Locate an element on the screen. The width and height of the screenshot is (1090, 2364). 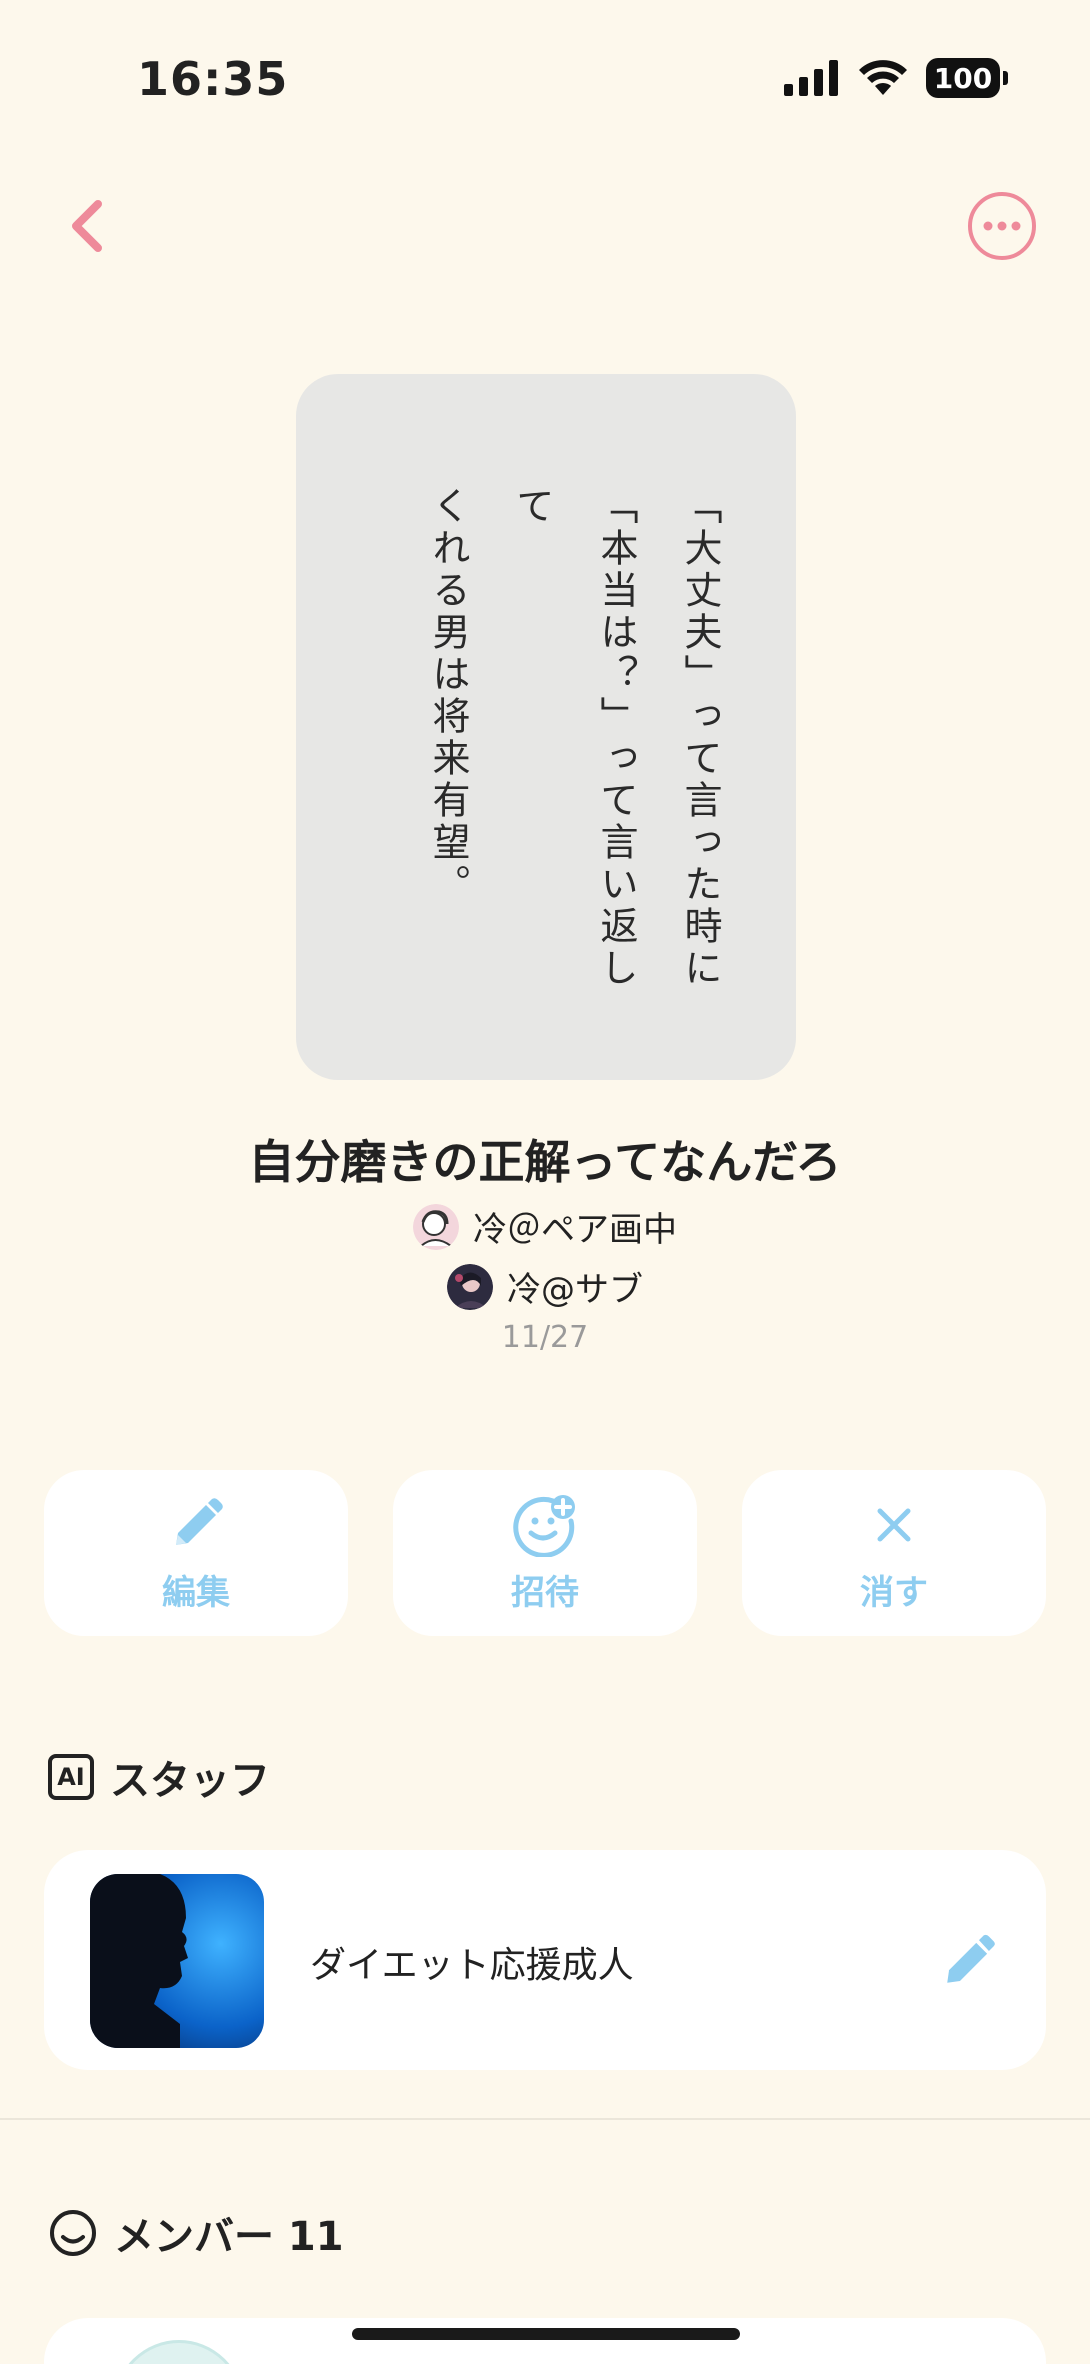
more-options-icon is located at coordinates (1002, 226).